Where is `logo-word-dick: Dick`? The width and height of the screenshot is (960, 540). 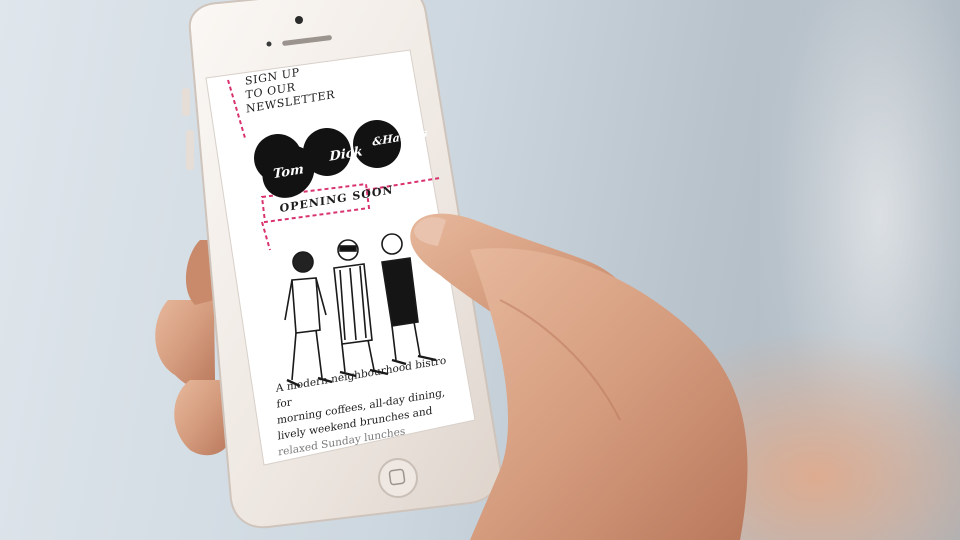 logo-word-dick: Dick is located at coordinates (346, 154).